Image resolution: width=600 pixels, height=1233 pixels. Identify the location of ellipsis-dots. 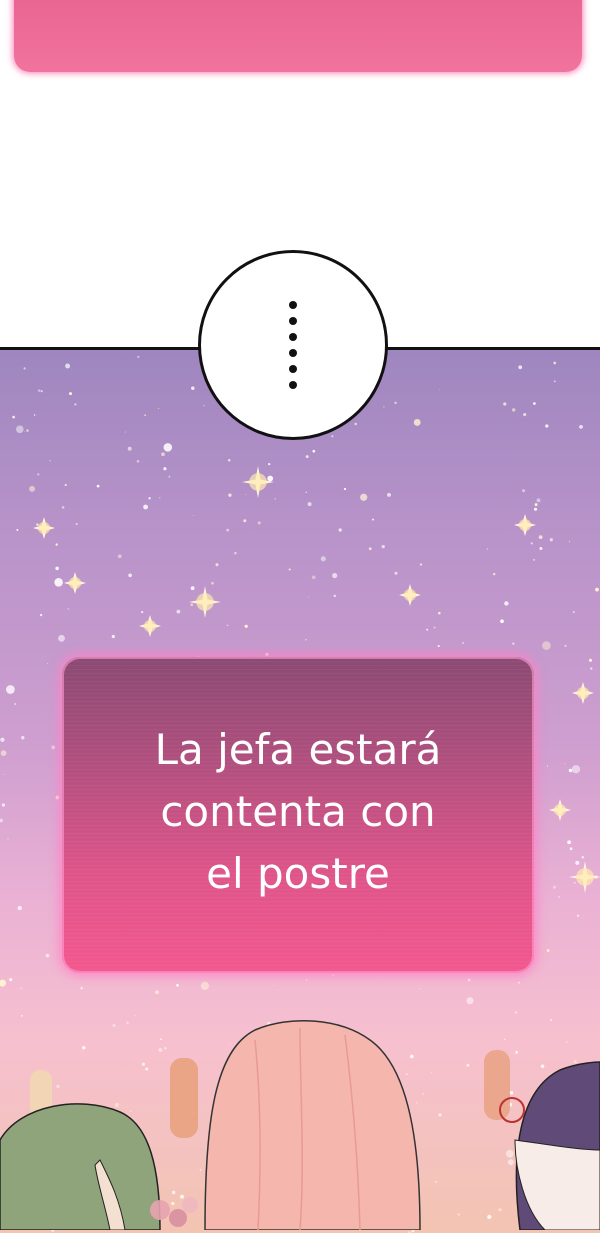
(293, 345).